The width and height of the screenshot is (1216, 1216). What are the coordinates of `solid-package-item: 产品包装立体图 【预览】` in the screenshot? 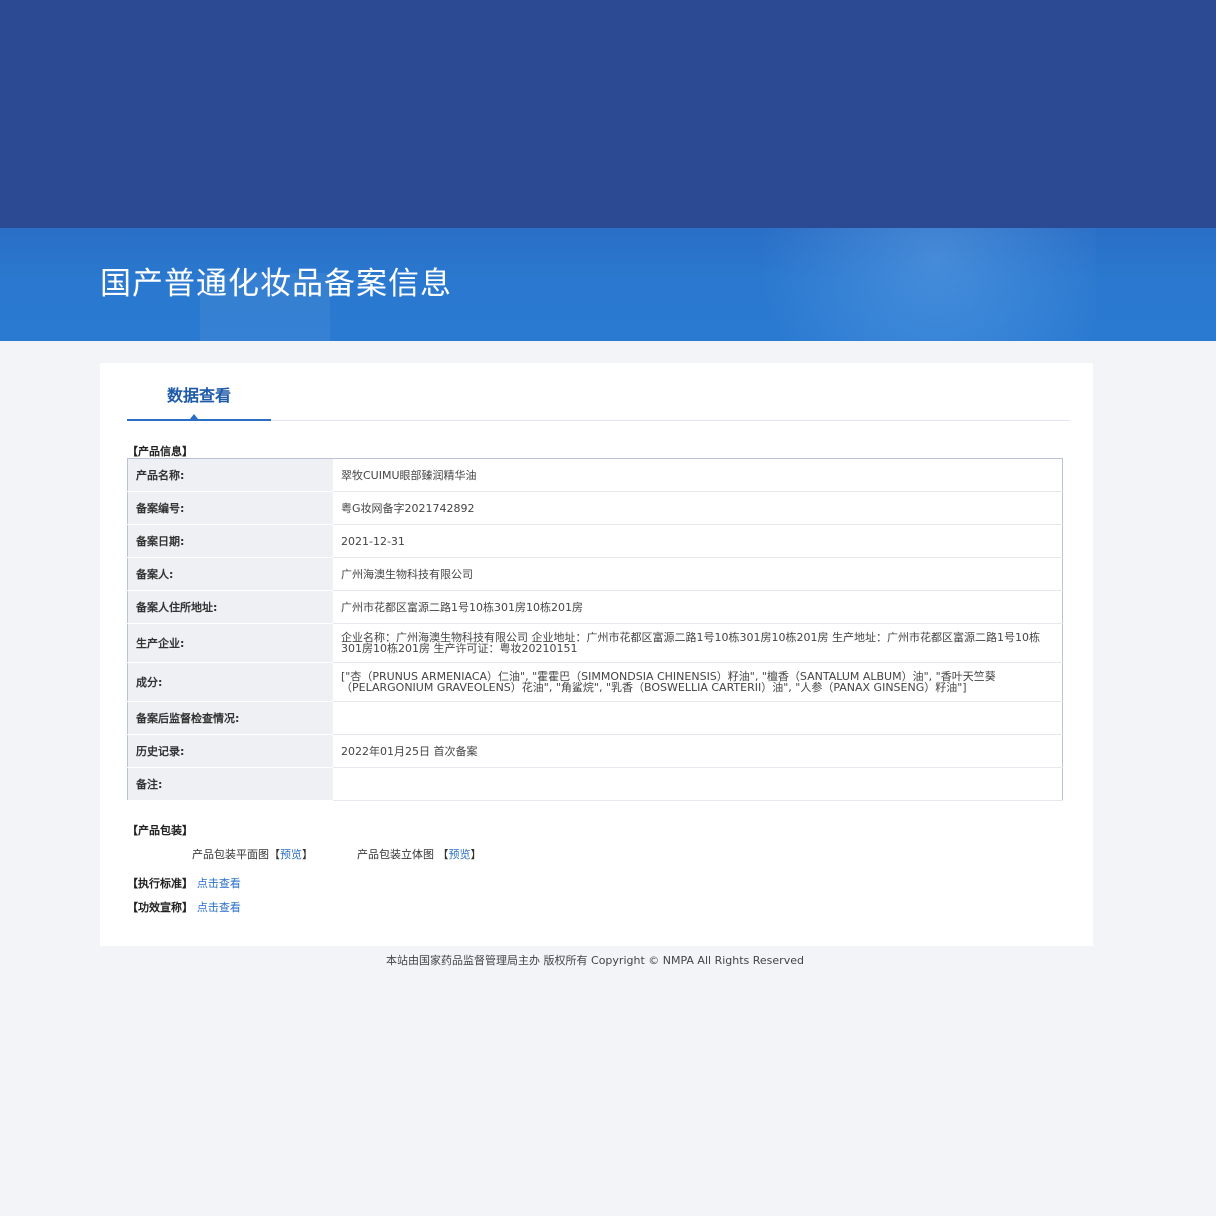 It's located at (419, 854).